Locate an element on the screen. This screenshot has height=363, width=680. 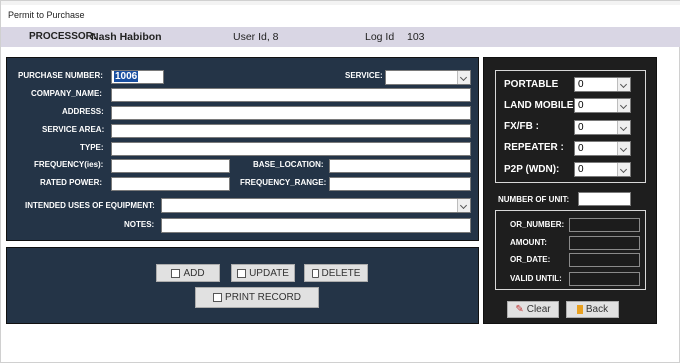
clear-button: ✎ Clear is located at coordinates (533, 309).